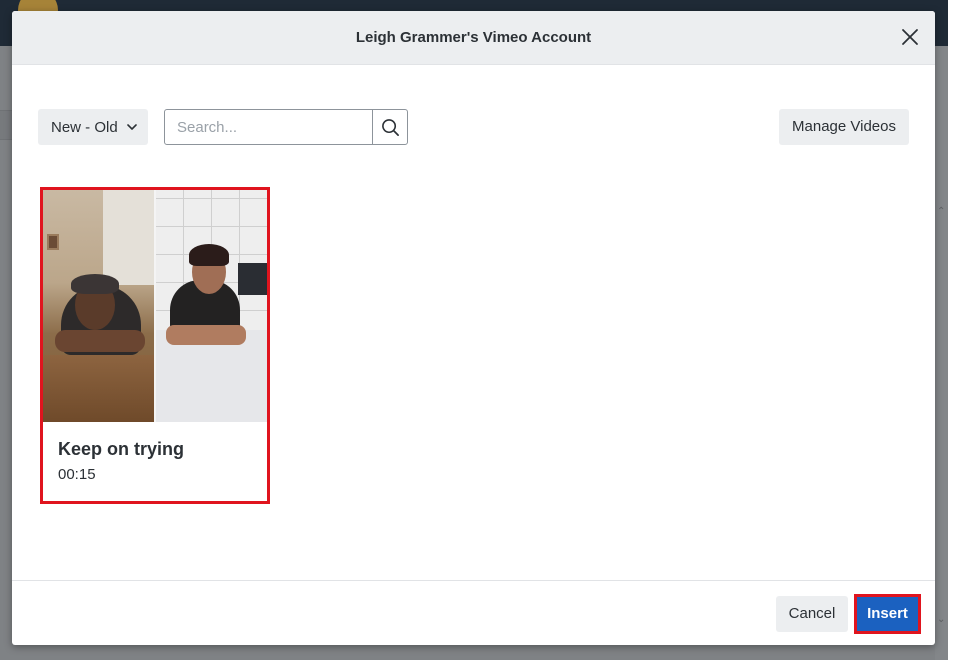 The image size is (962, 671). I want to click on dialog-header: Leigh Grammer's Vimeo Account, so click(473, 38).